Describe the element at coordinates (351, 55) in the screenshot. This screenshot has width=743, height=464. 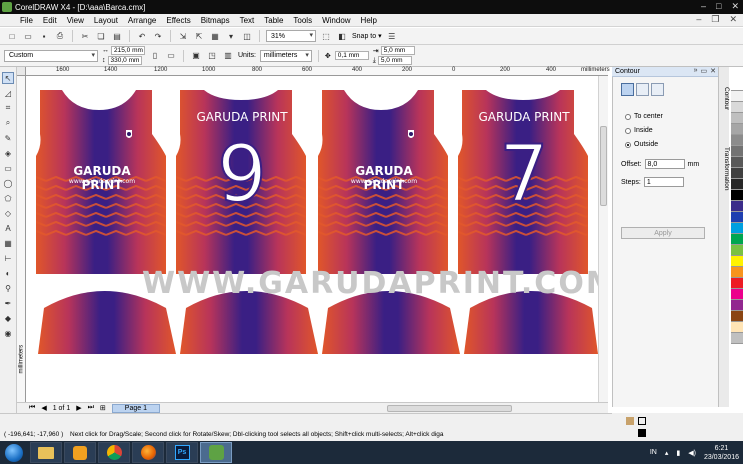
I see `nudge-distance-field: 0,1 mm` at that location.